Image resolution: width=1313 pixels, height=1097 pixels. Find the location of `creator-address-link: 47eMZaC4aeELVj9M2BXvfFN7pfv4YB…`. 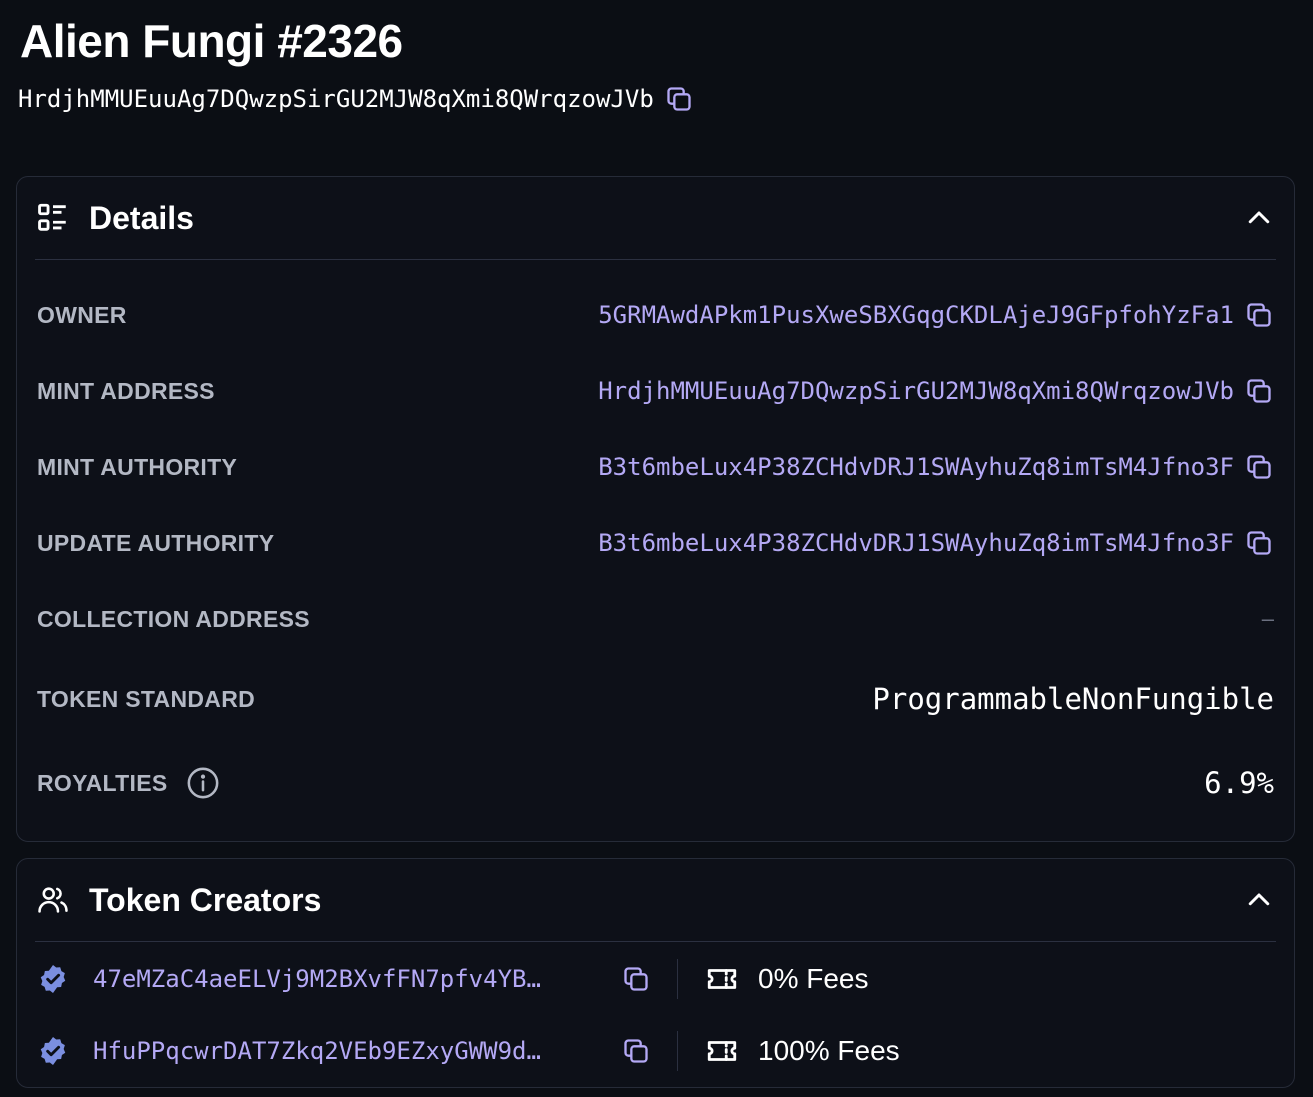

creator-address-link: 47eMZaC4aeELVj9M2BXvfFN7pfv4YB… is located at coordinates (353, 979).